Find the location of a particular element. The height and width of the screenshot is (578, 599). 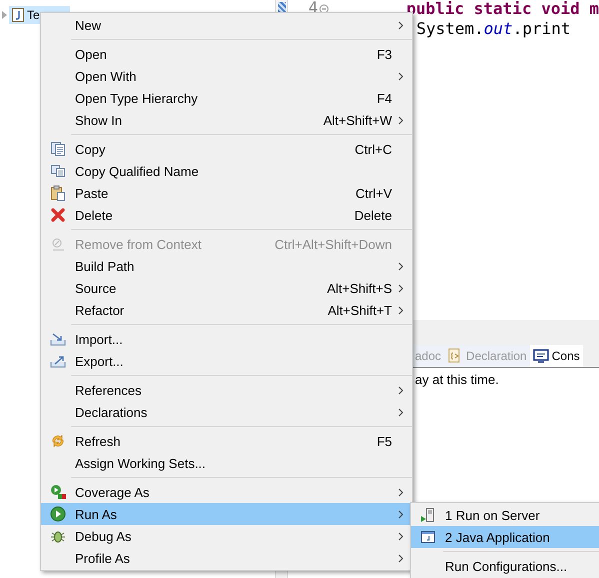

console-message: ay at this time. is located at coordinates (457, 379).